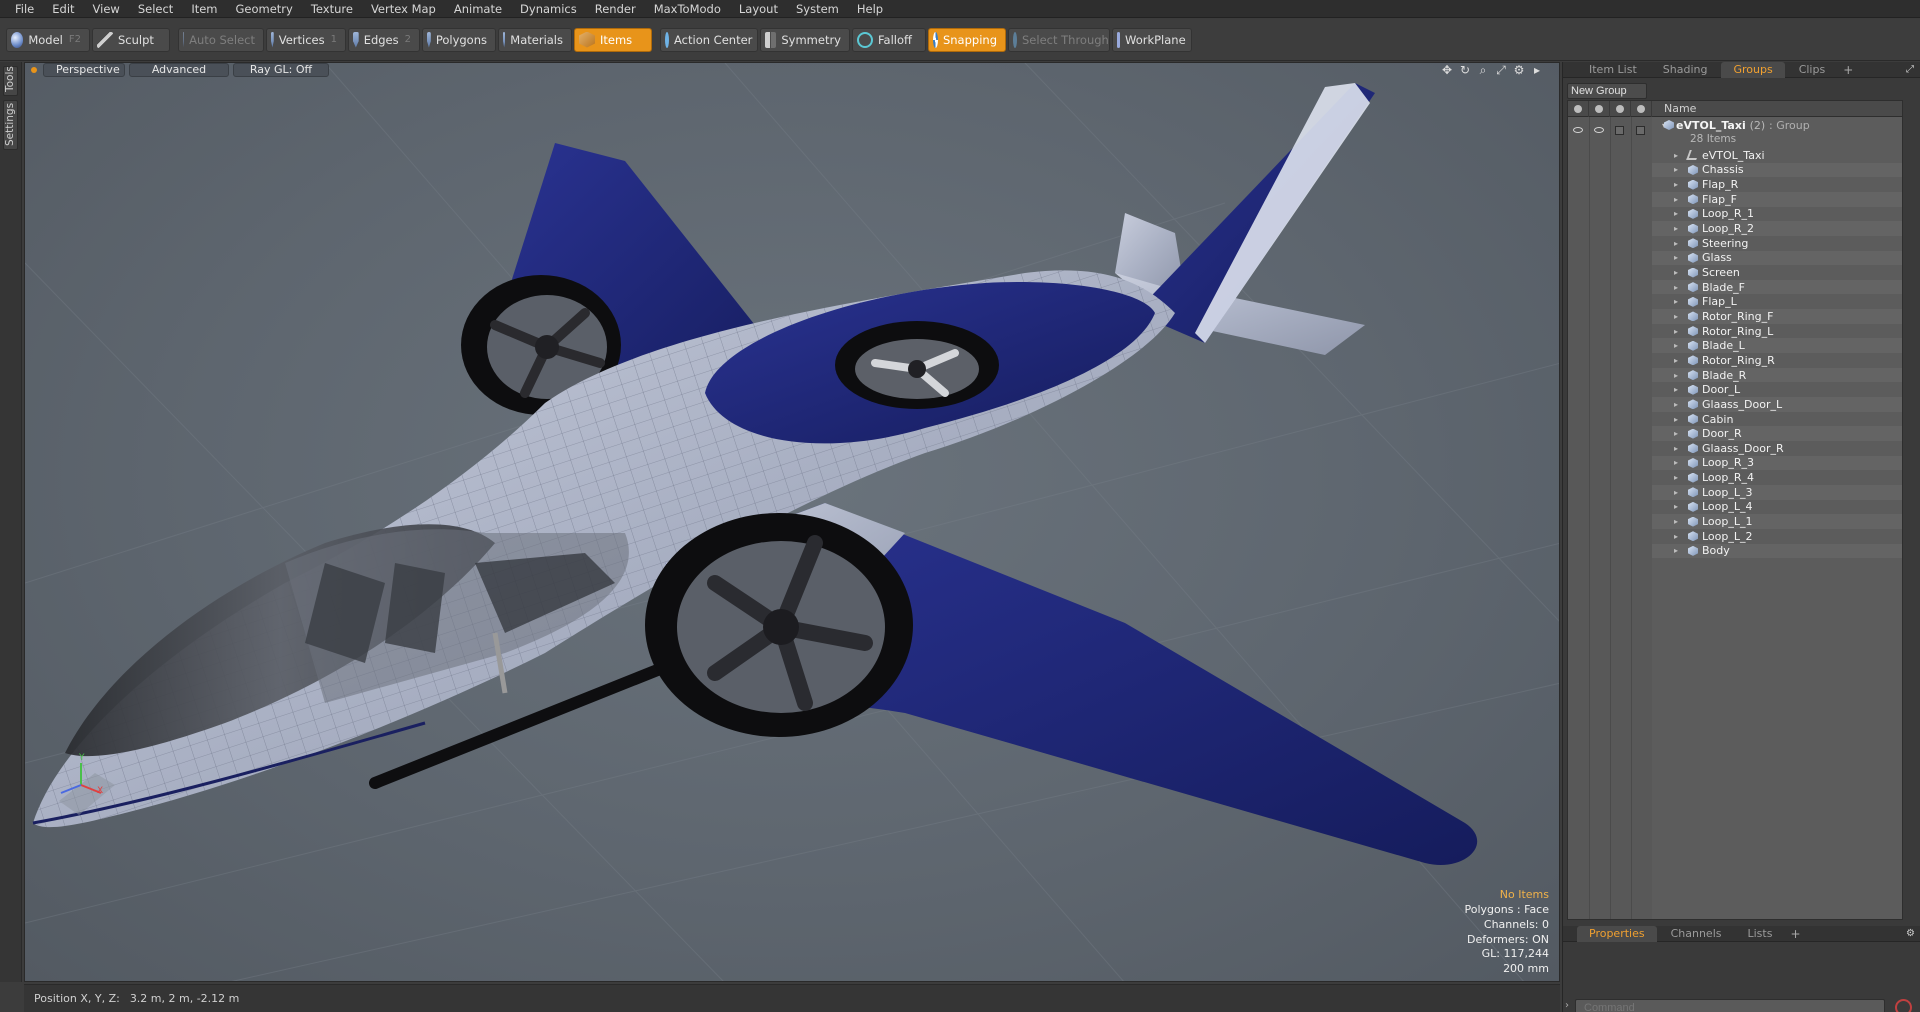 The height and width of the screenshot is (1012, 1920). I want to click on menu-maxtomodo: MaxToModo, so click(687, 9).